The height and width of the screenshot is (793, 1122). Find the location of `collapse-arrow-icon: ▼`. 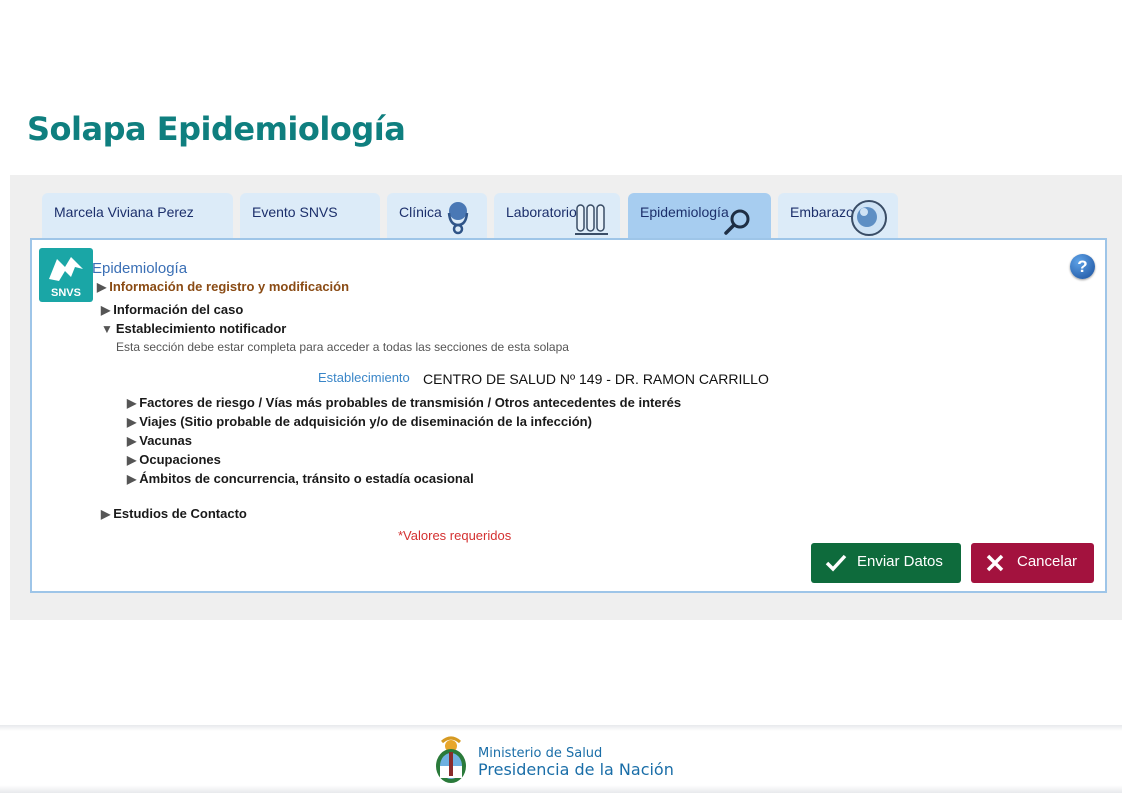

collapse-arrow-icon: ▼ is located at coordinates (107, 329).